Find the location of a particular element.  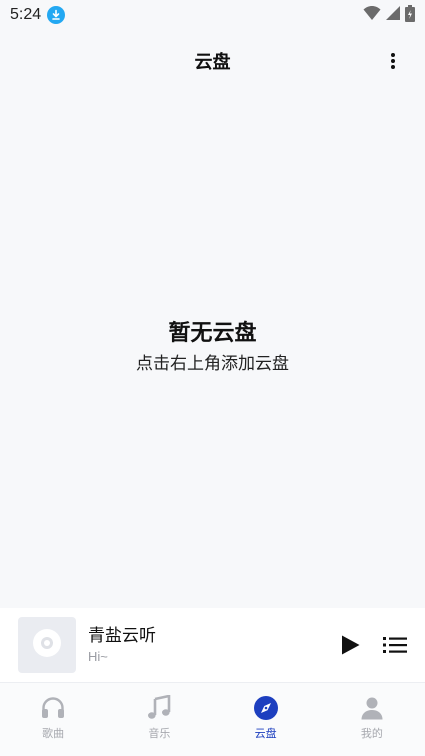

nav-item-mine: 我的 is located at coordinates (372, 719).